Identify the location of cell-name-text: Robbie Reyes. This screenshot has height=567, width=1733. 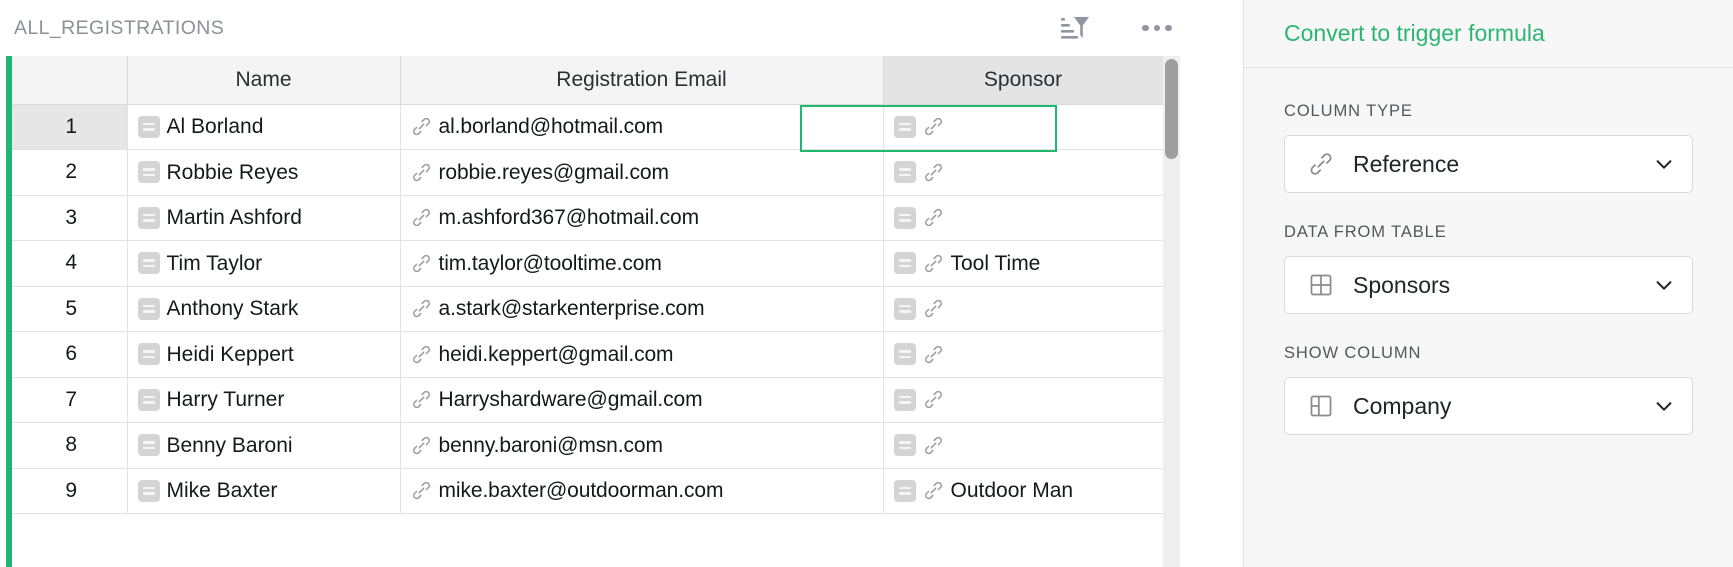
(232, 172).